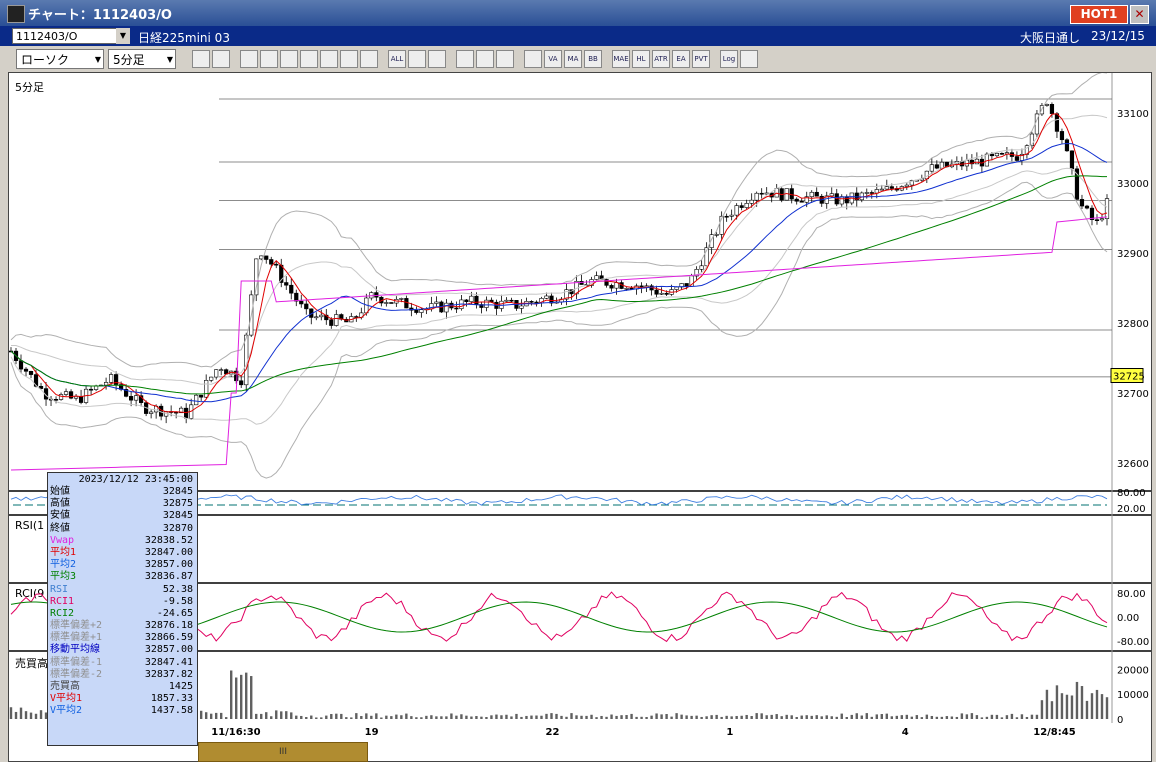 The height and width of the screenshot is (762, 1156). Describe the element at coordinates (283, 752) in the screenshot. I see `chart-scrollbar-thumb: III` at that location.